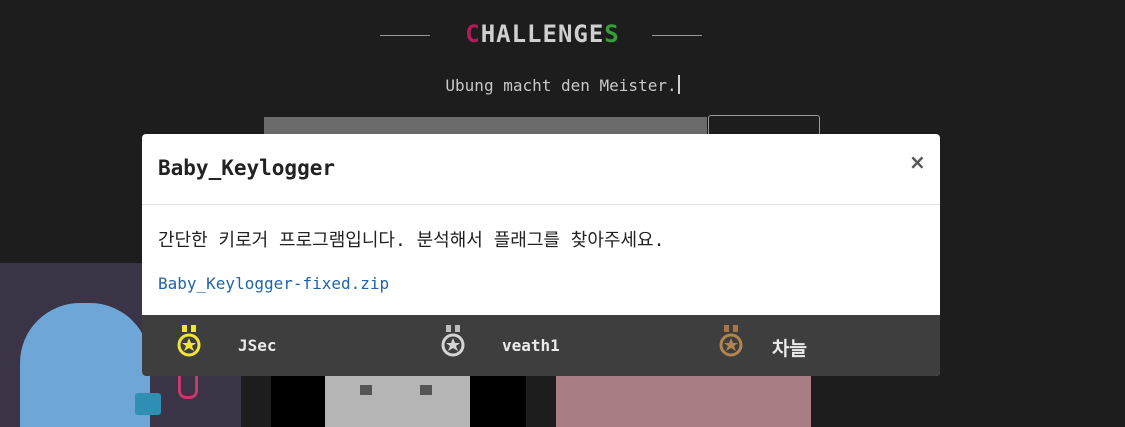 This screenshot has height=427, width=1125. I want to click on modal-title: Baby_Keylogger, so click(247, 168).